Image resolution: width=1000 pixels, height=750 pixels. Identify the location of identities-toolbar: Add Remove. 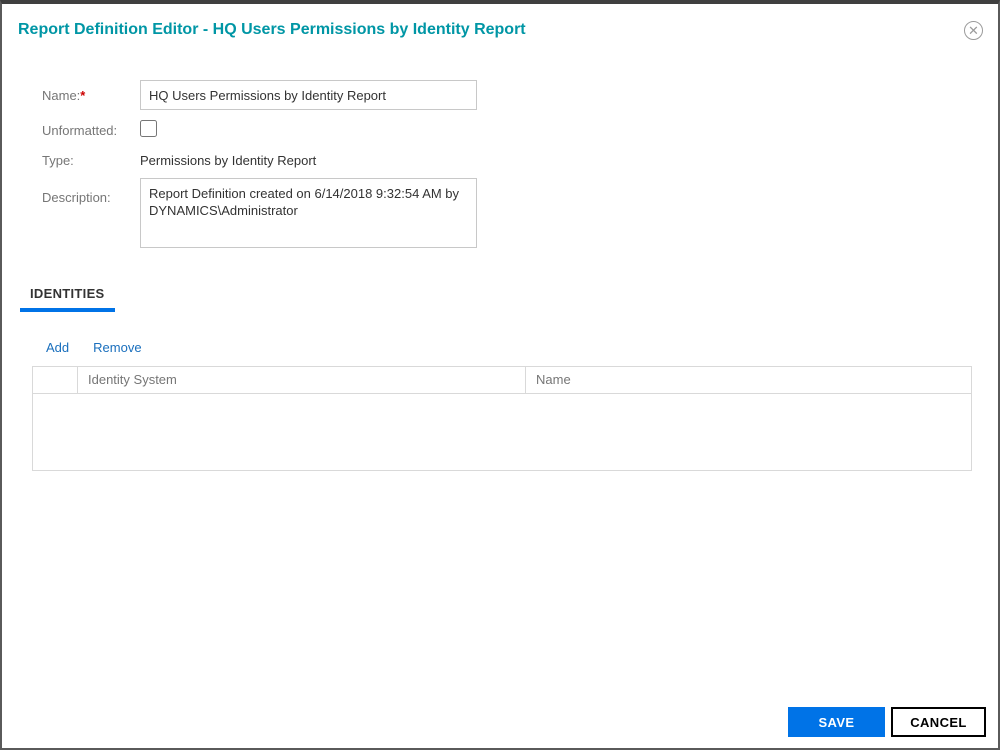
(94, 347).